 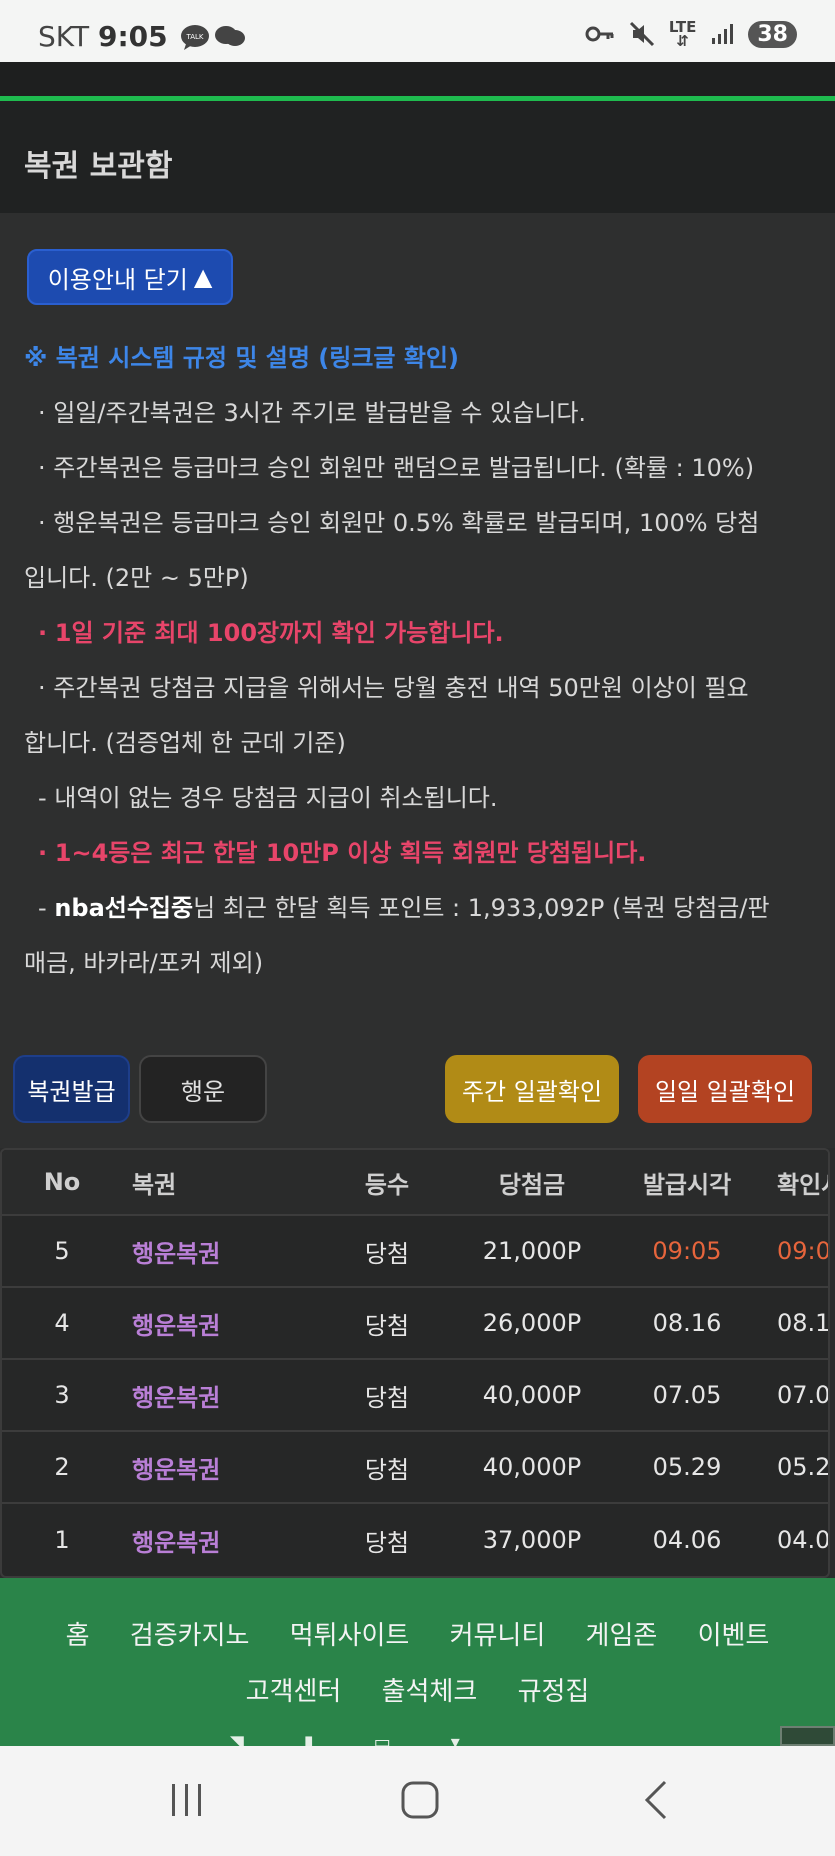 I want to click on recent-apps-button, so click(x=187, y=1800).